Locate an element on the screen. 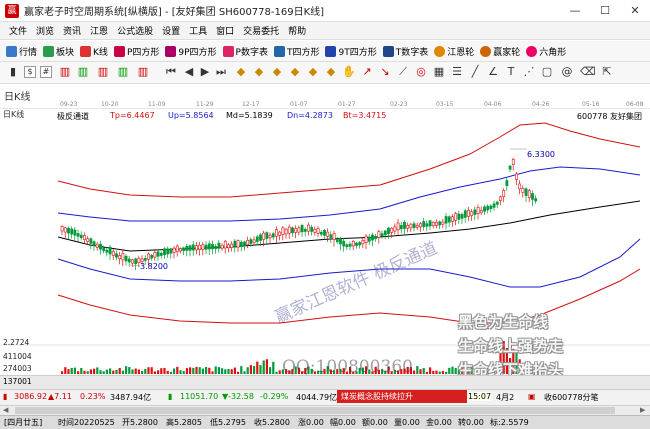 This screenshot has width=650, height=429. maximize-button: ☐ is located at coordinates (605, 11).